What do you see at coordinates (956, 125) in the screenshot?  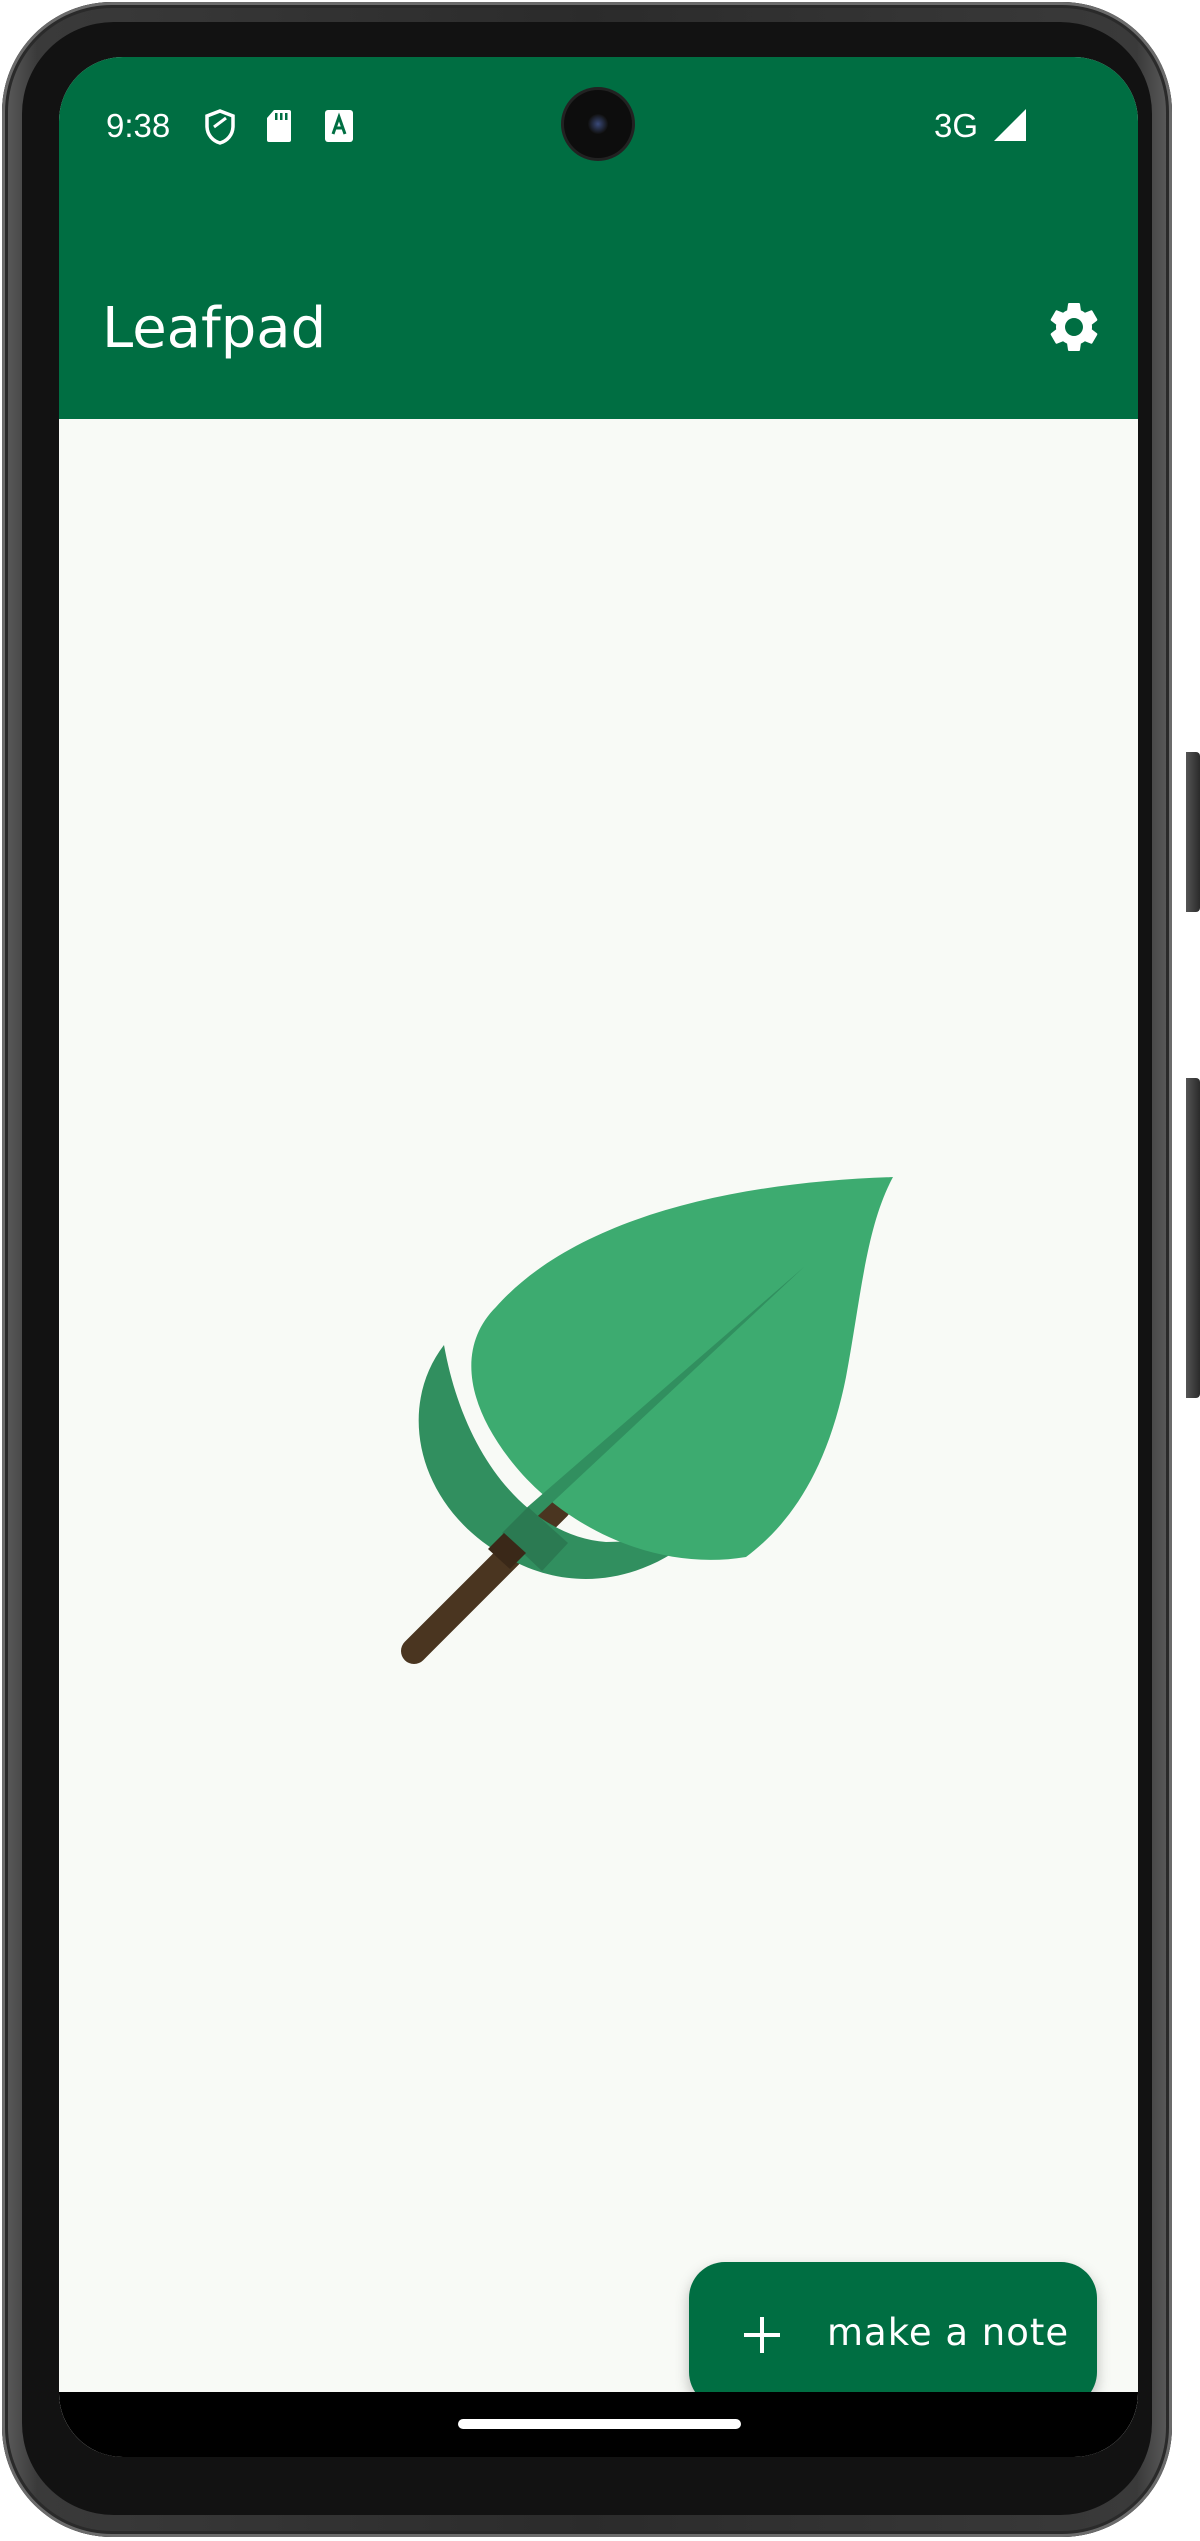 I see `network-type: 3G` at bounding box center [956, 125].